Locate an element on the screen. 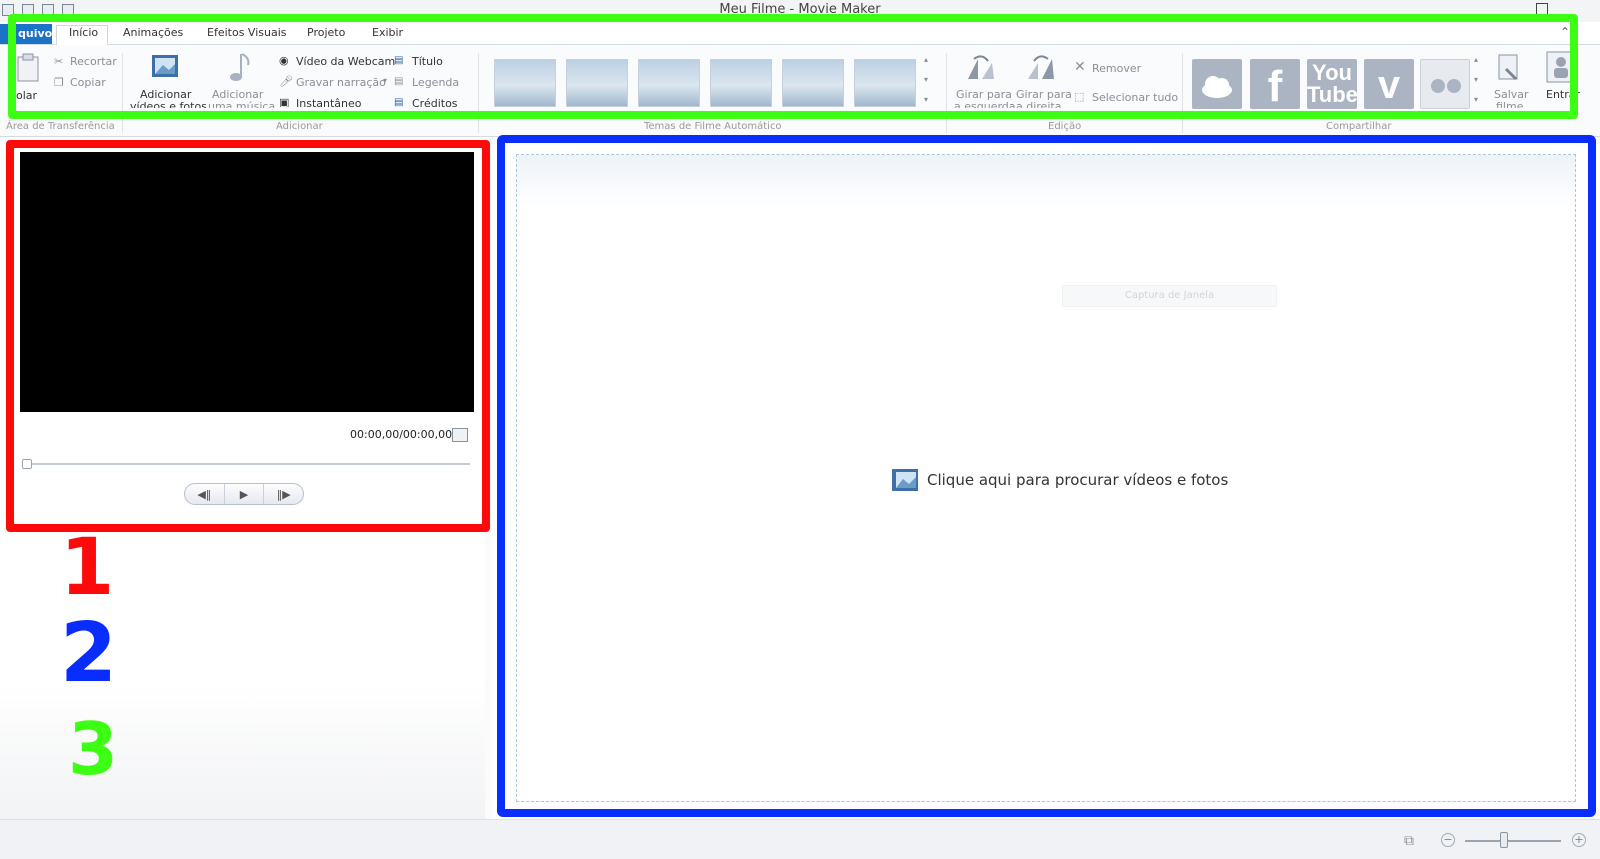 The width and height of the screenshot is (1600, 859). playback-controls: ◀‖ ▶ ‖▶ is located at coordinates (244, 494).